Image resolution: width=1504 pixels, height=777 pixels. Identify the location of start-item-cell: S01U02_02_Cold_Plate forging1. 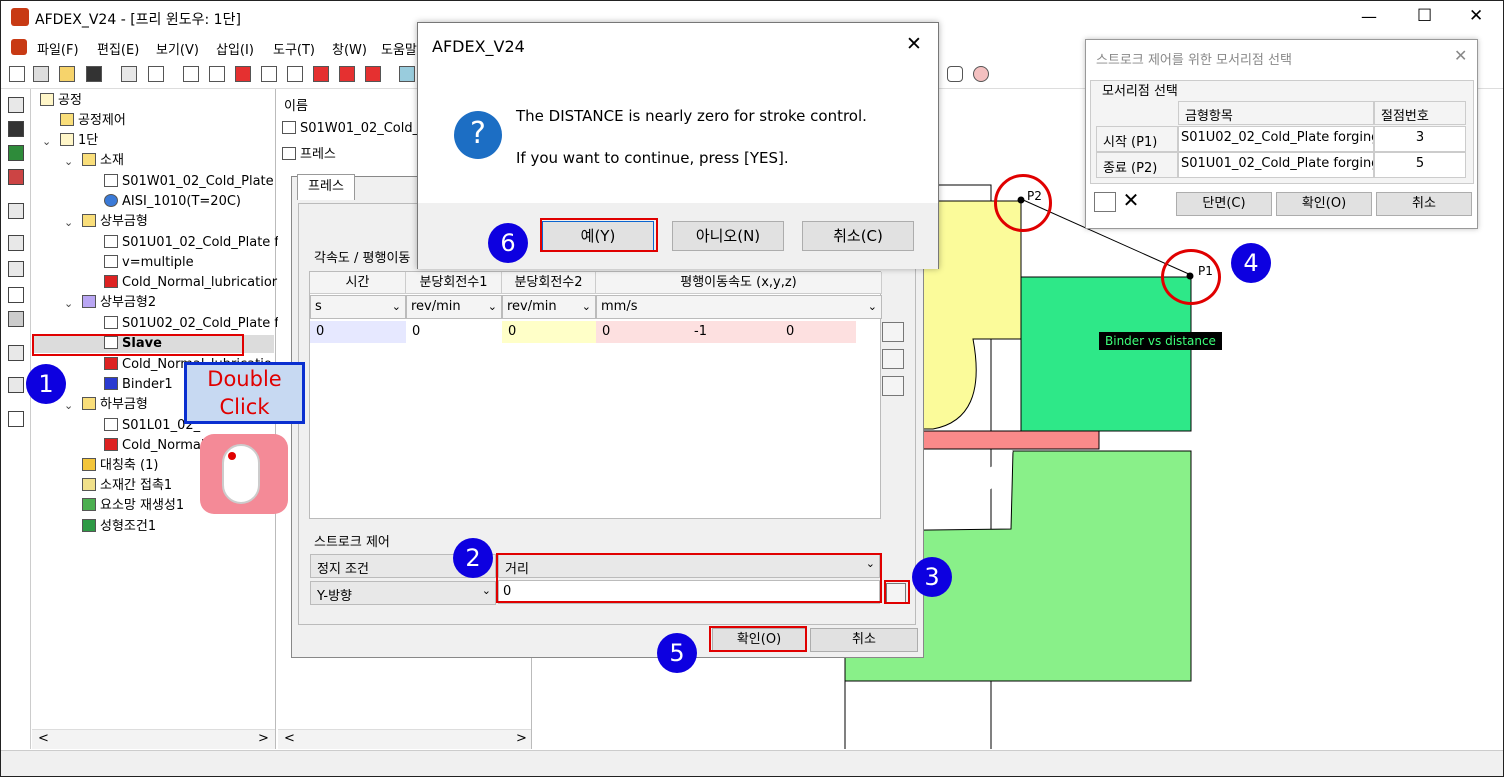
(1276, 139).